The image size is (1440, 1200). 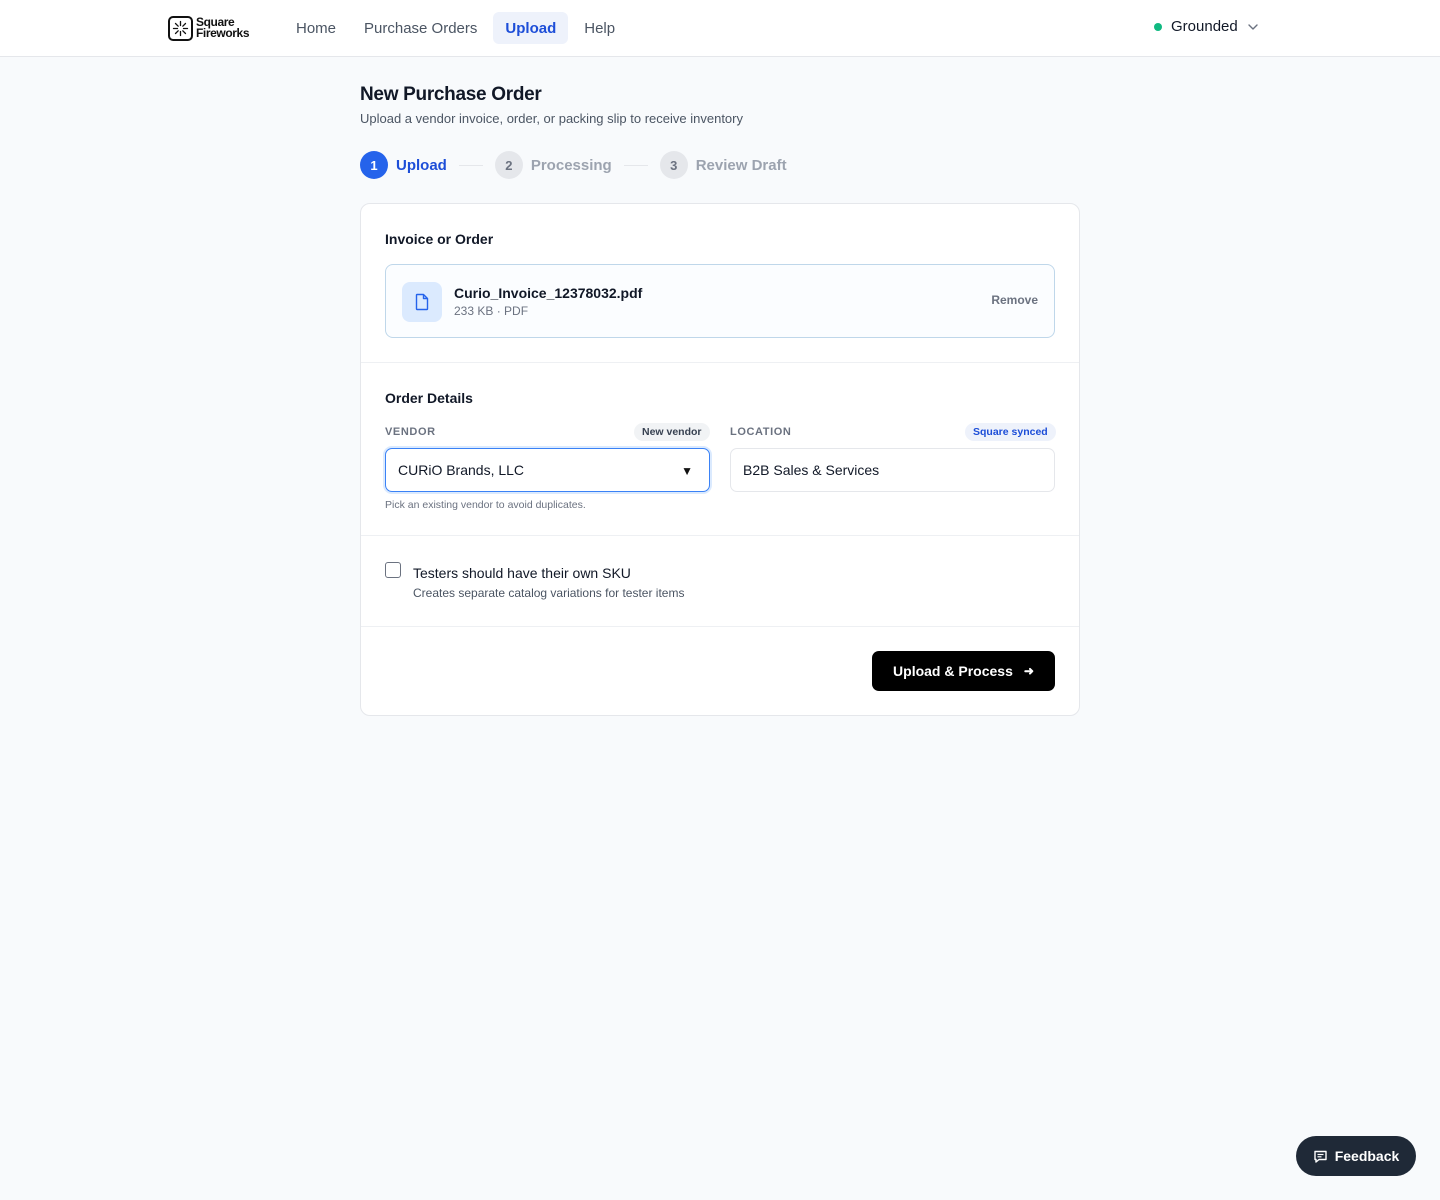 I want to click on brand-name-line2: Fireworks, so click(x=223, y=33).